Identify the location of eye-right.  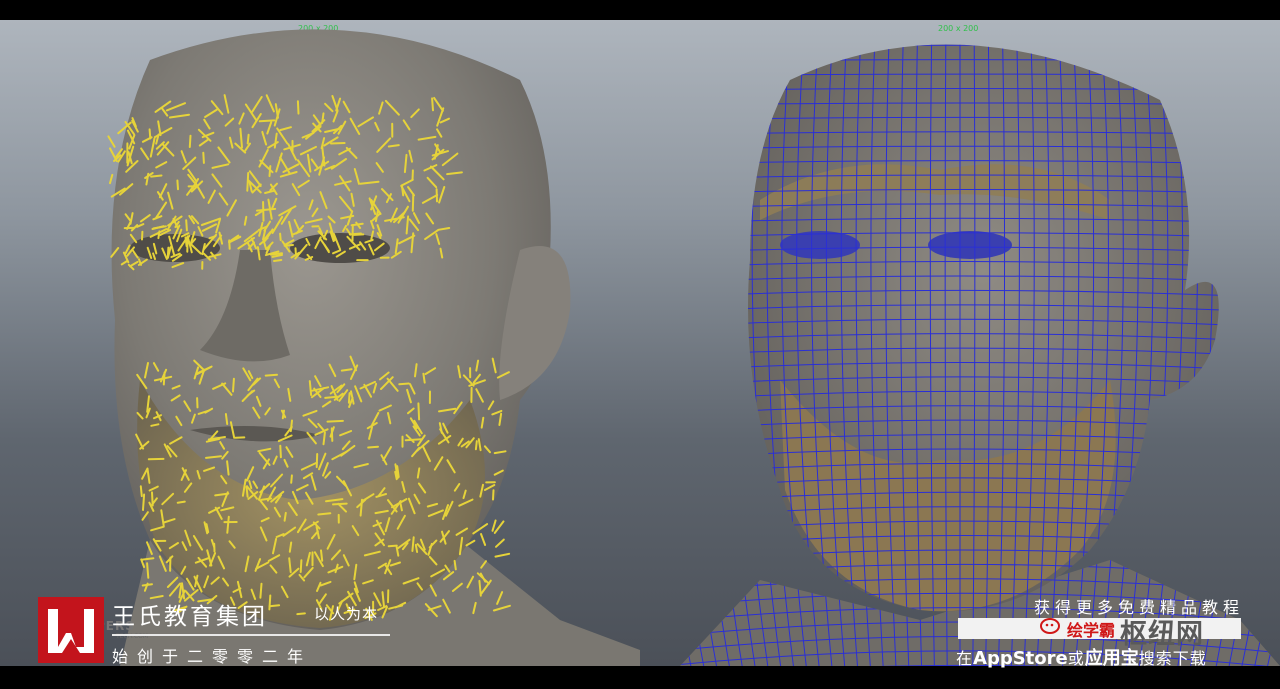
(970, 245).